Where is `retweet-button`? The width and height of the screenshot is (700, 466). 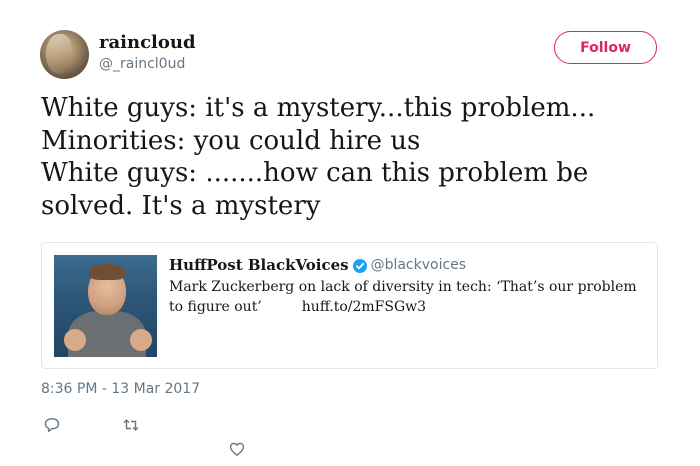 retweet-button is located at coordinates (131, 425).